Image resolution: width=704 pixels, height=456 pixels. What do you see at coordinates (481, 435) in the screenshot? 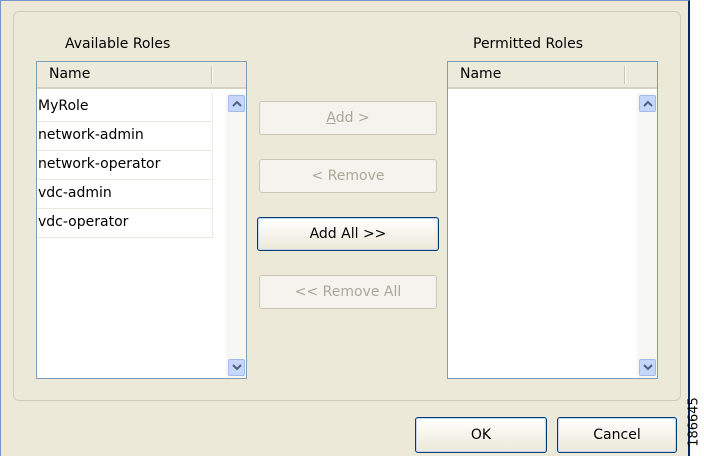
I see `ok-button: OK` at bounding box center [481, 435].